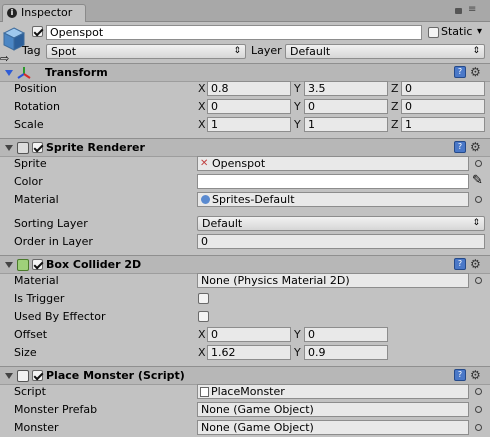 This screenshot has width=490, height=437. What do you see at coordinates (433, 32) in the screenshot?
I see `static-checkbox` at bounding box center [433, 32].